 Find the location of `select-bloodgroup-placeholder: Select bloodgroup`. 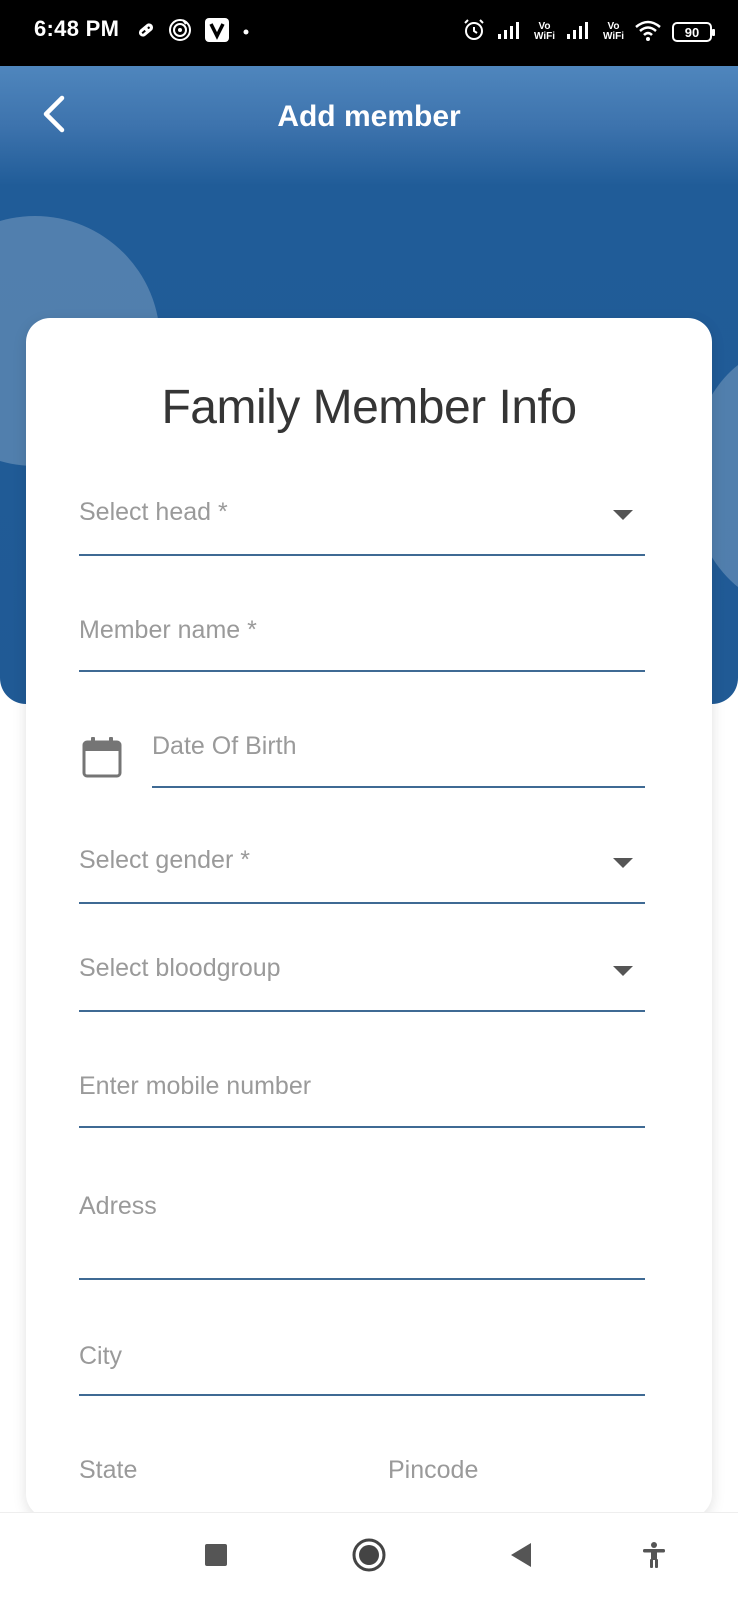

select-bloodgroup-placeholder: Select bloodgroup is located at coordinates (180, 968).